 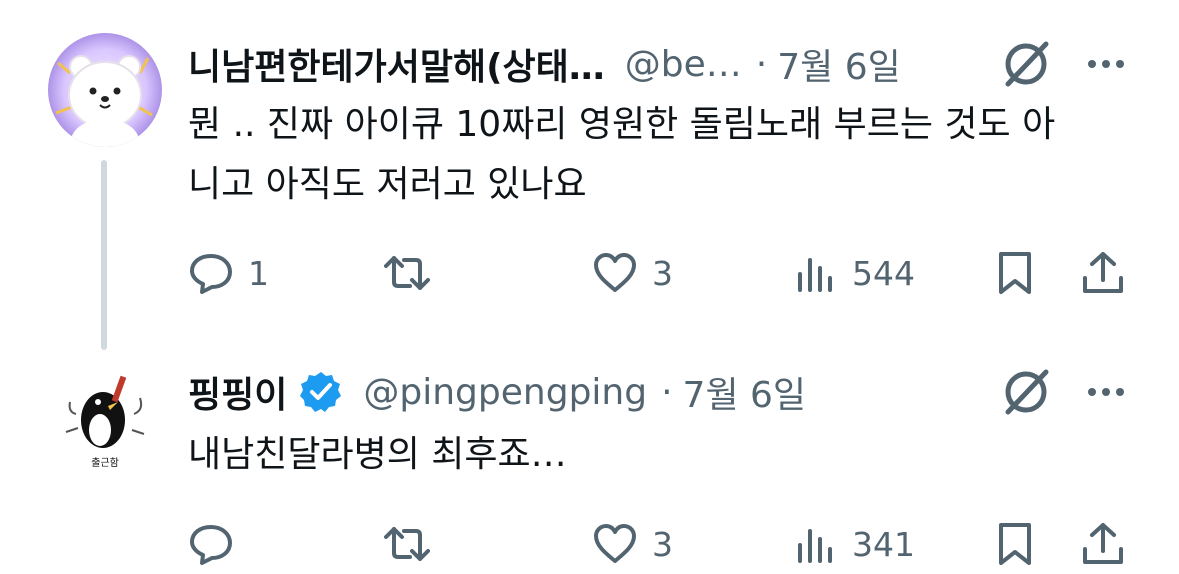 I want to click on view-count: 341, so click(x=883, y=544).